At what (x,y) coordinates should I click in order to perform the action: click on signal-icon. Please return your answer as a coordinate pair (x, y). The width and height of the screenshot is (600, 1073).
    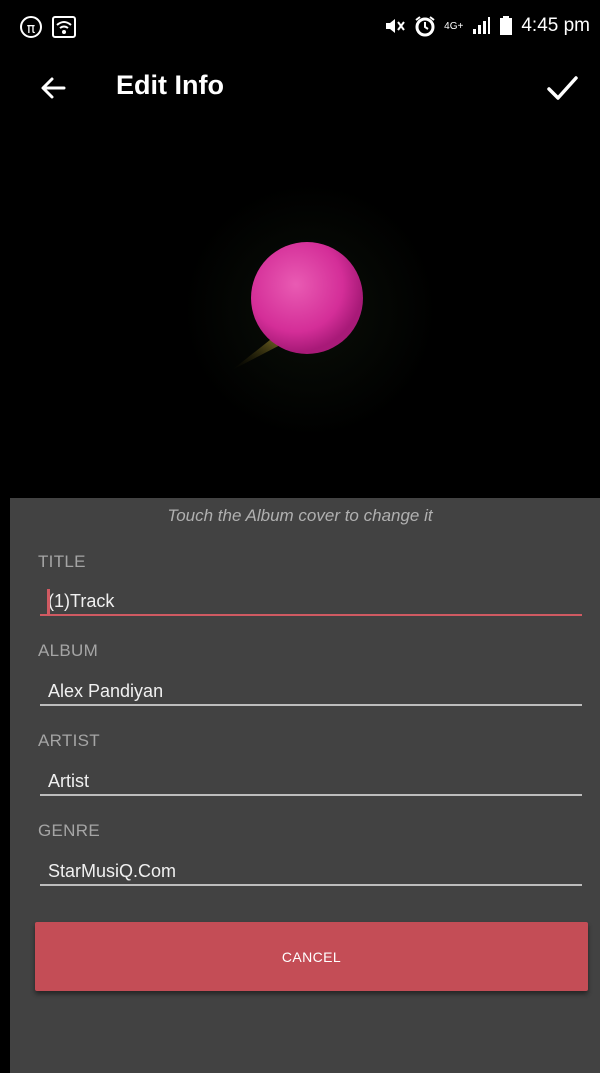
    Looking at the image, I should click on (482, 25).